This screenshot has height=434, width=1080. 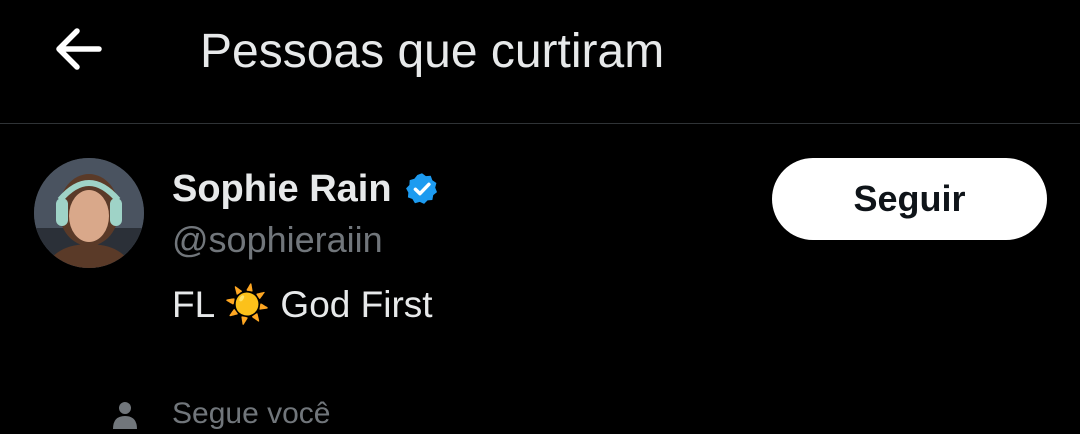 What do you see at coordinates (277, 239) in the screenshot?
I see `user-handle: @sophieraiin` at bounding box center [277, 239].